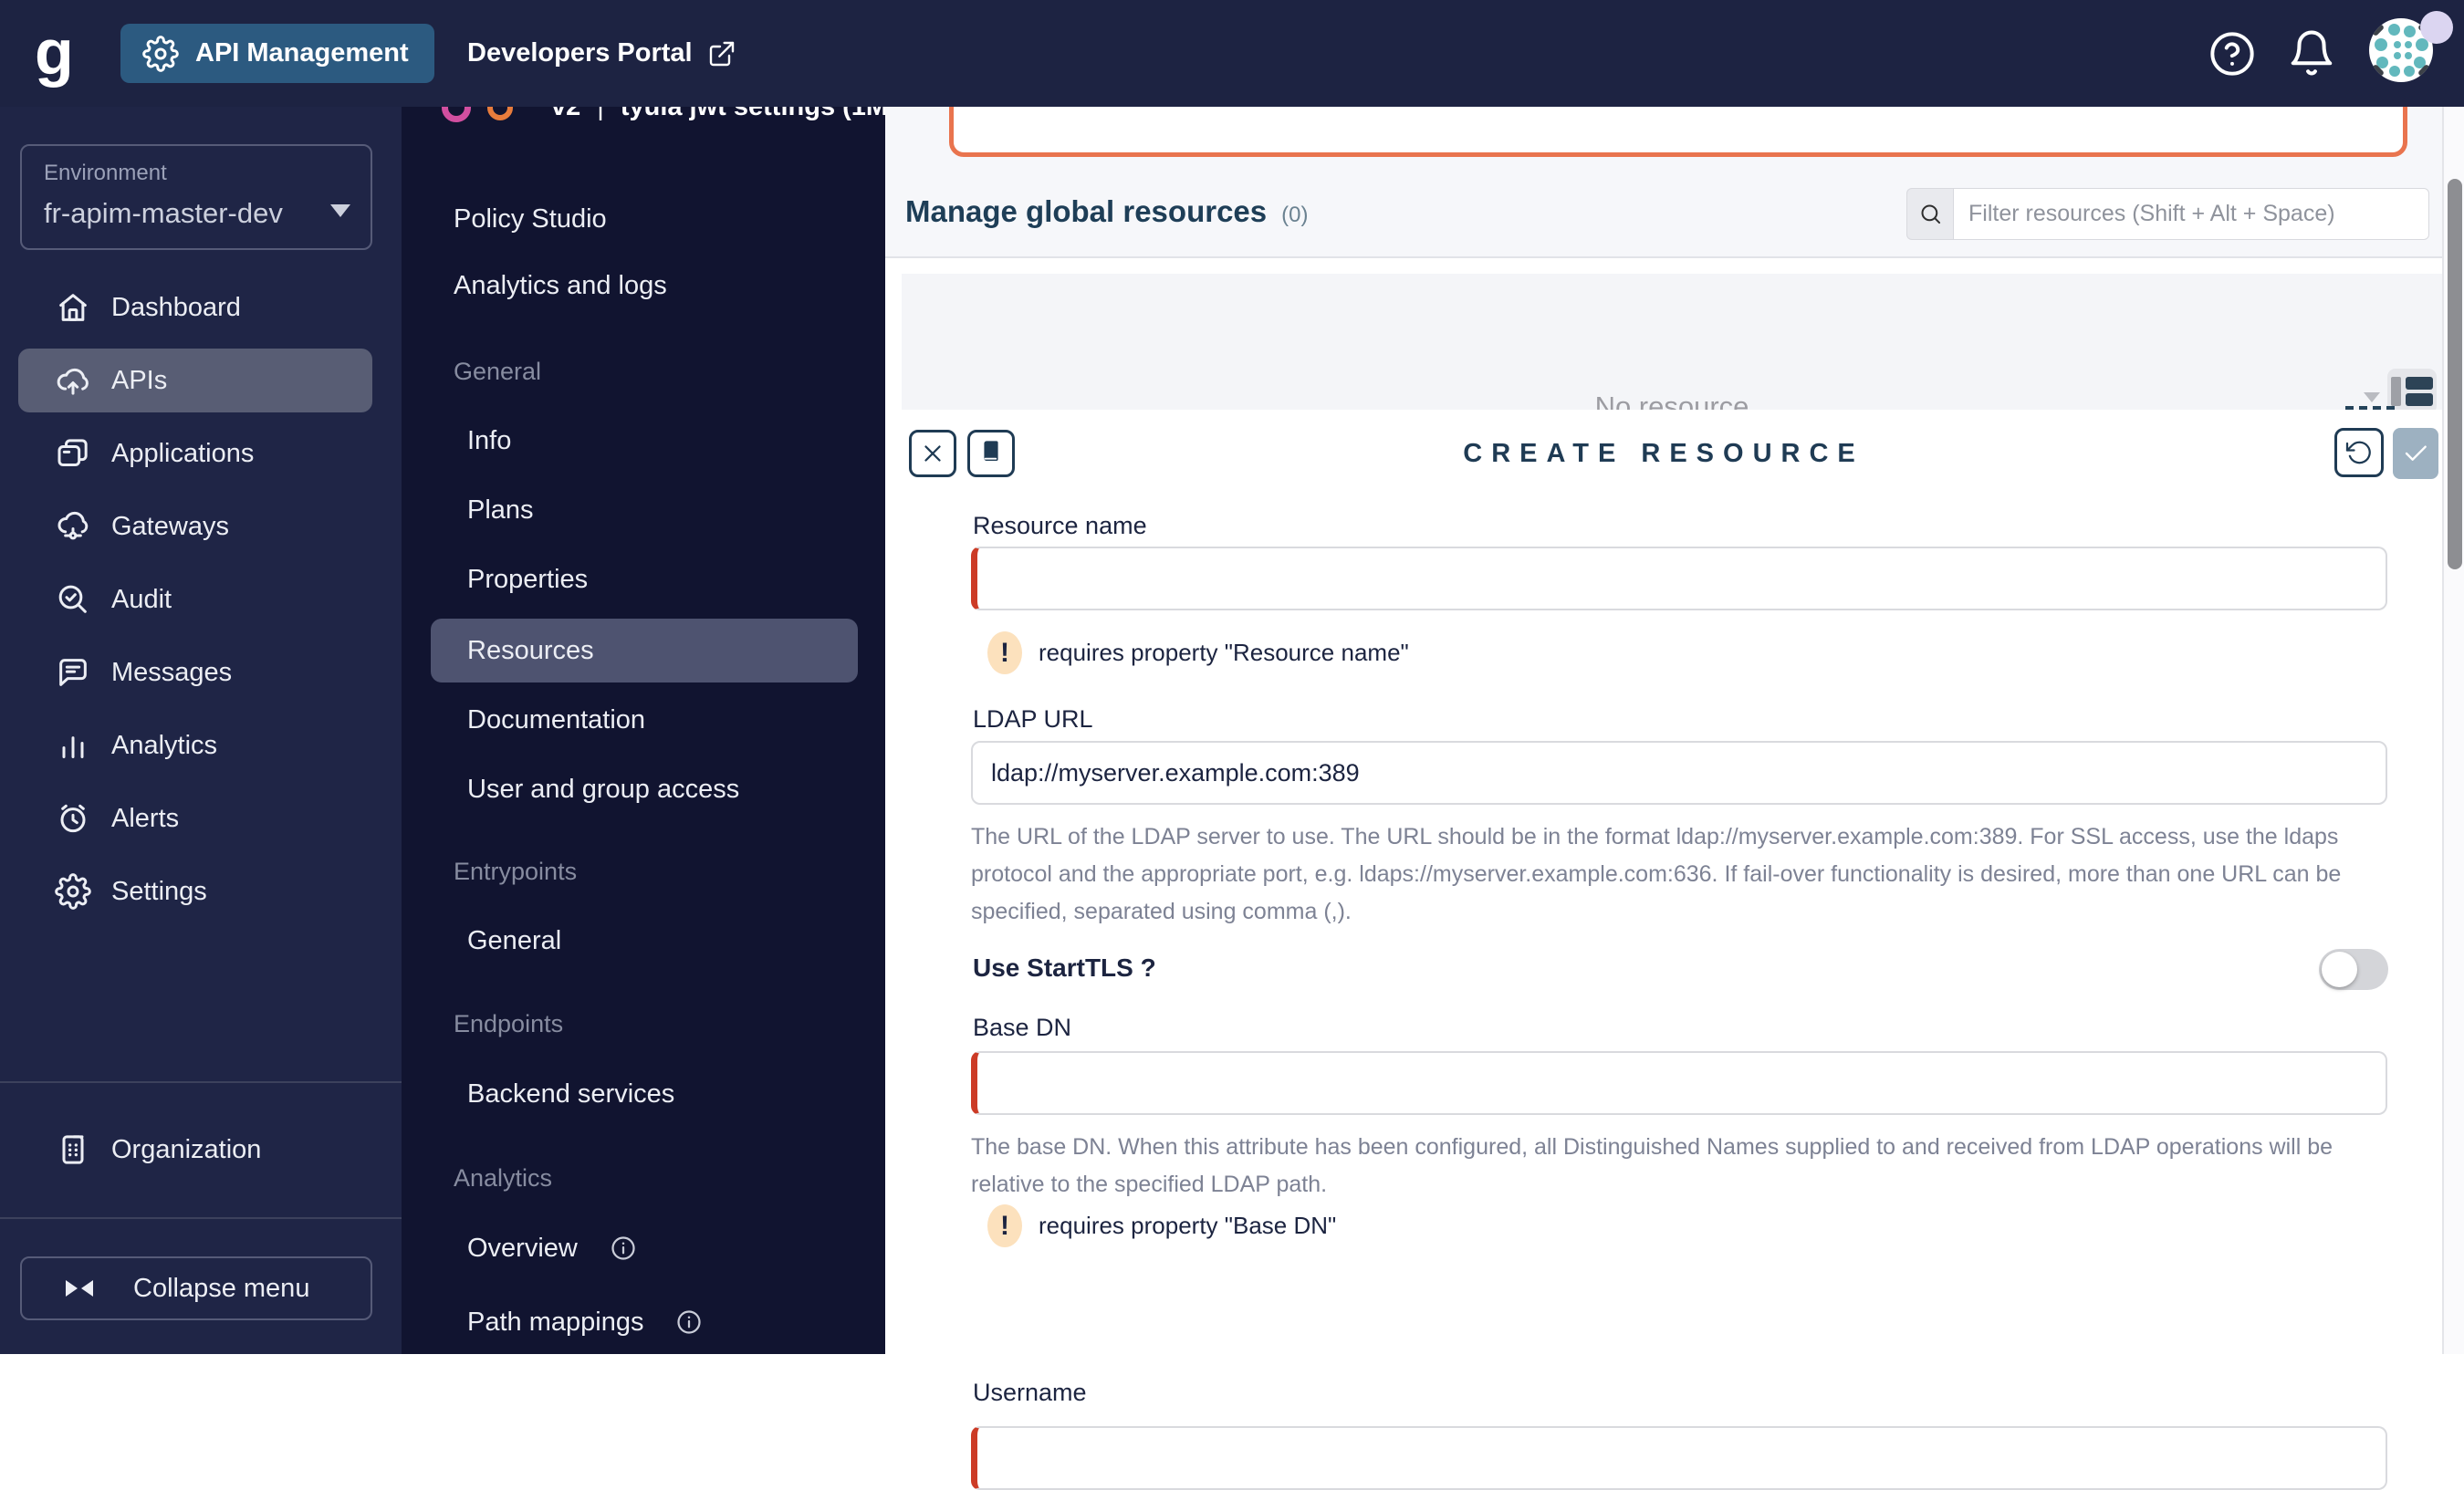 This screenshot has width=2464, height=1490. Describe the element at coordinates (1679, 578) in the screenshot. I see `resource-name-input` at that location.